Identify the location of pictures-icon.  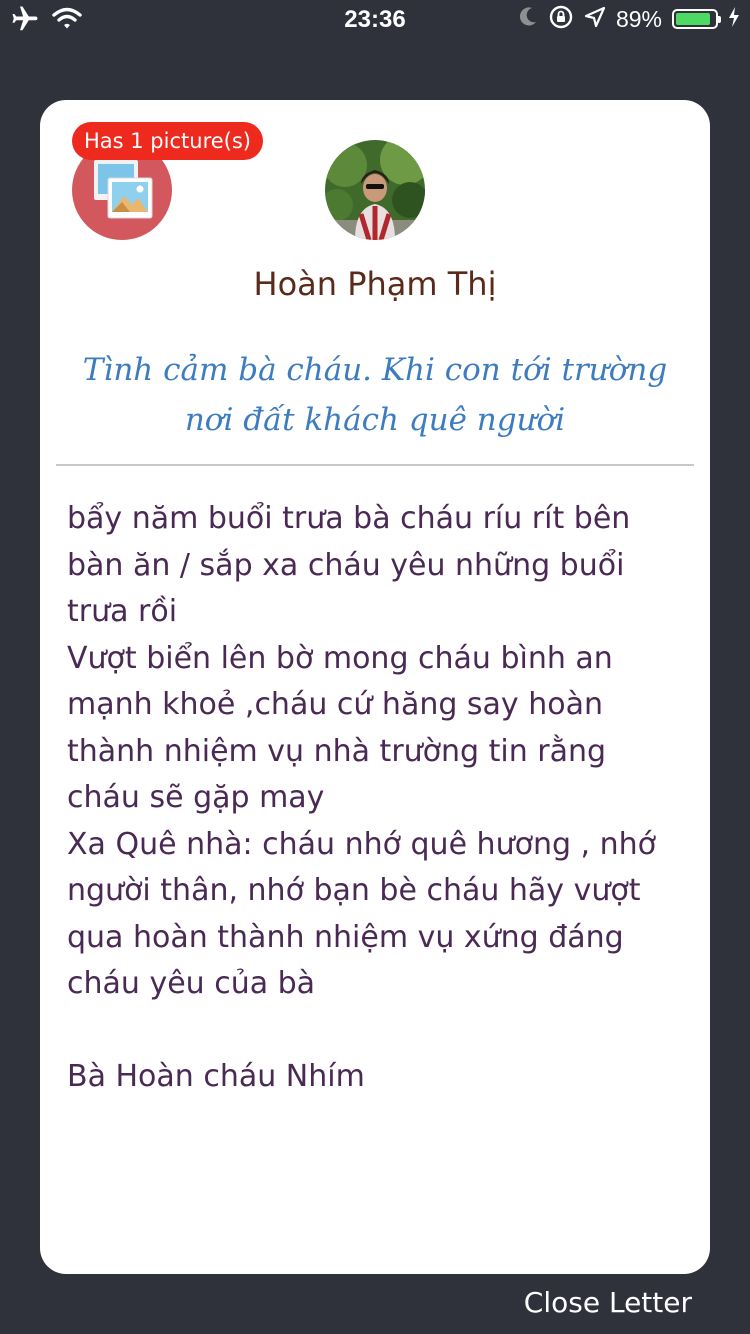
(123, 189).